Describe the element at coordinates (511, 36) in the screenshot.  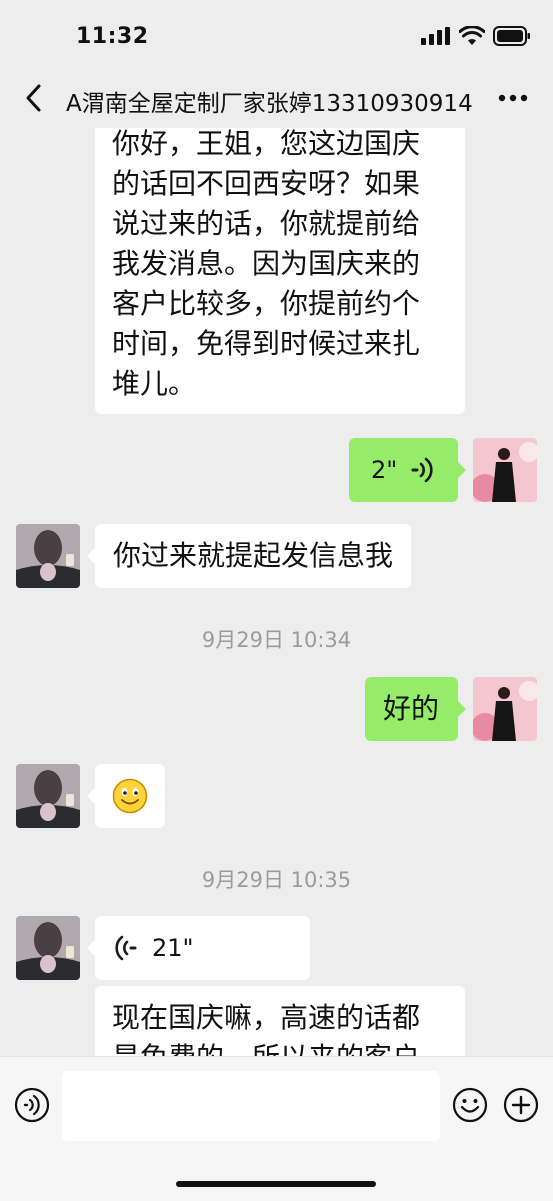
I see `battery-icon` at that location.